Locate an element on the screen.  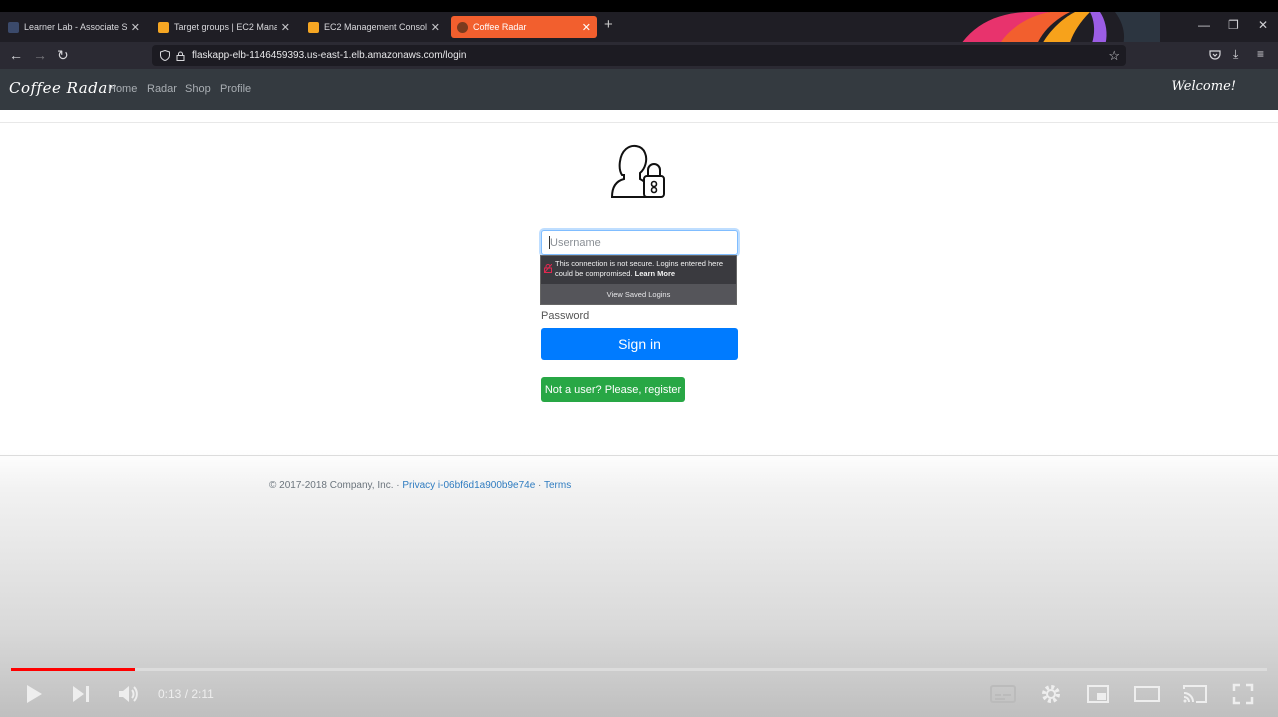
tab-label: Coffee Radar is located at coordinates (500, 27).